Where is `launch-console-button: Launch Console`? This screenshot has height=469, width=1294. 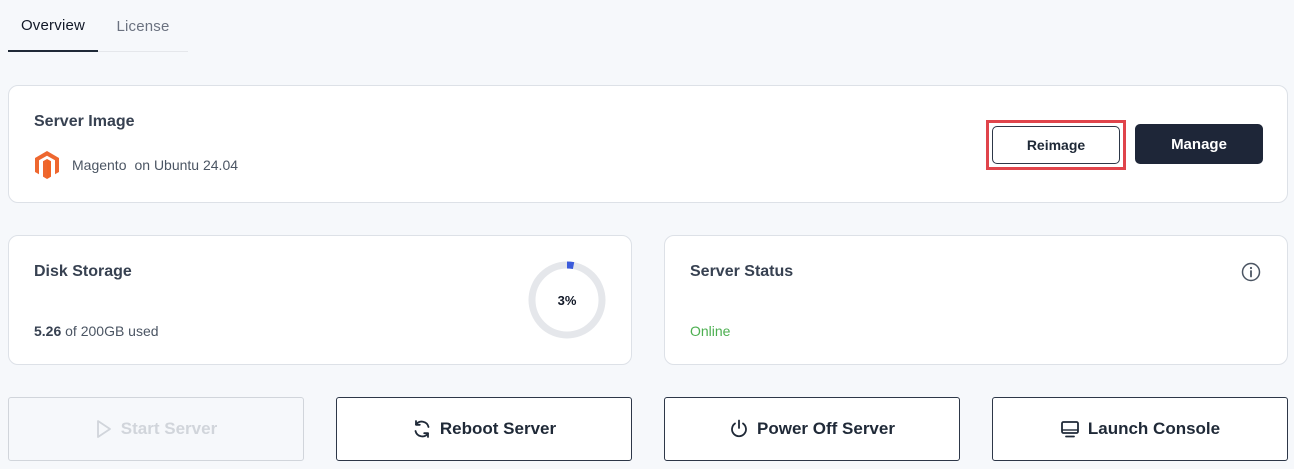 launch-console-button: Launch Console is located at coordinates (1140, 429).